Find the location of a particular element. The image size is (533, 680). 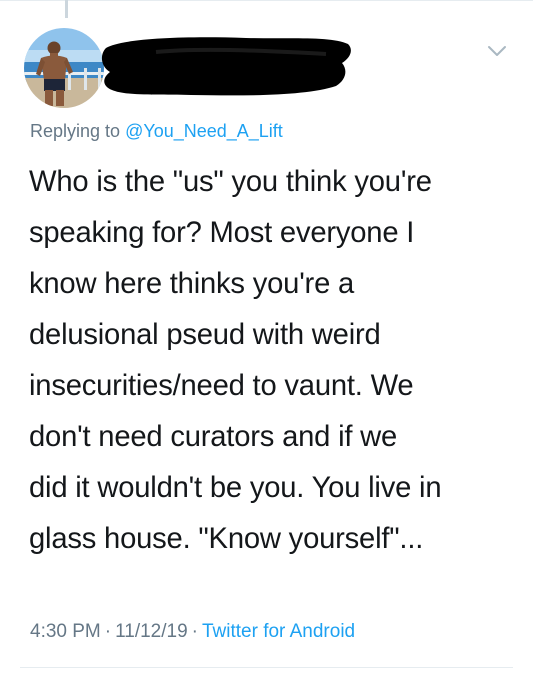

replying-to-line: Replying to @You_Need_A_Lift is located at coordinates (156, 131).